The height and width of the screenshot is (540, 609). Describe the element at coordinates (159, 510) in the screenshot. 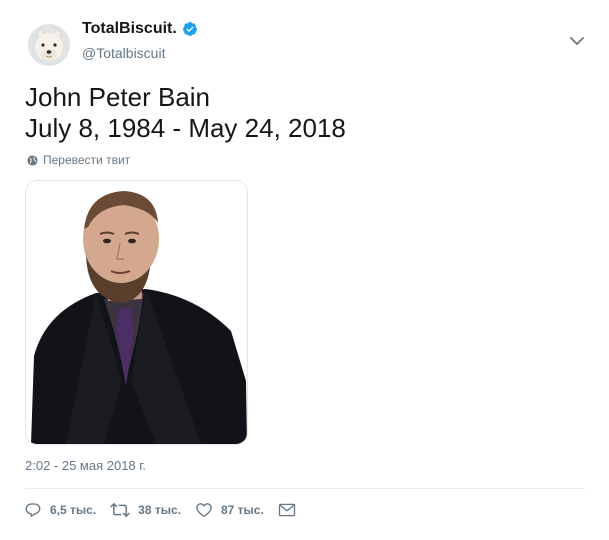

I see `retweet-count: 38 тыс.` at that location.